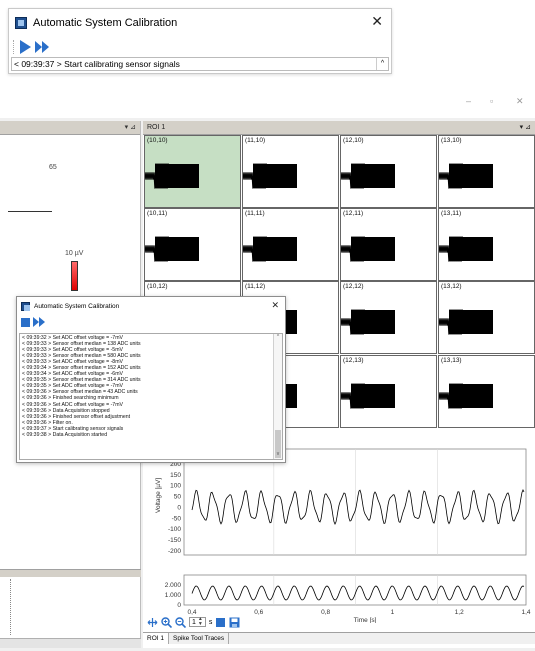 Image resolution: width=535 pixels, height=651 pixels. Describe the element at coordinates (156, 127) in the screenshot. I see `roi-panel-title: ROI 1` at that location.